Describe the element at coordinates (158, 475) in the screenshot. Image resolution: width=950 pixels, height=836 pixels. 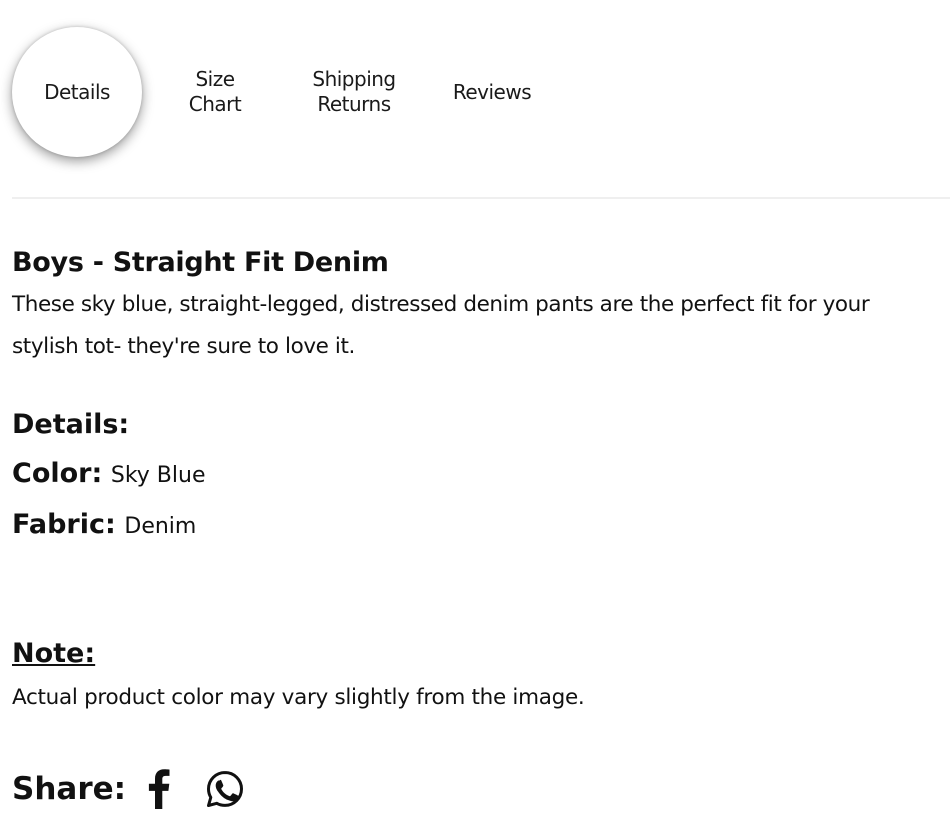
I see `color-value: Sky Blue` at that location.